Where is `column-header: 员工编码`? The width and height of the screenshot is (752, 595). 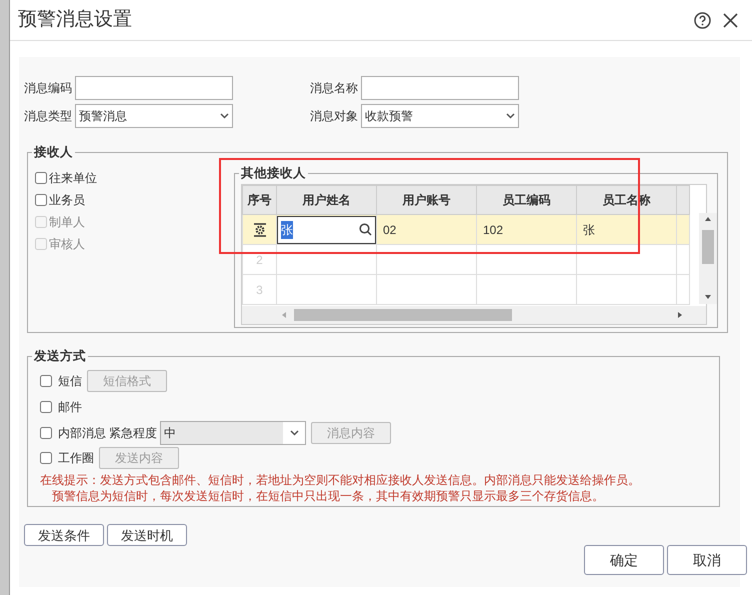 column-header: 员工编码 is located at coordinates (526, 200).